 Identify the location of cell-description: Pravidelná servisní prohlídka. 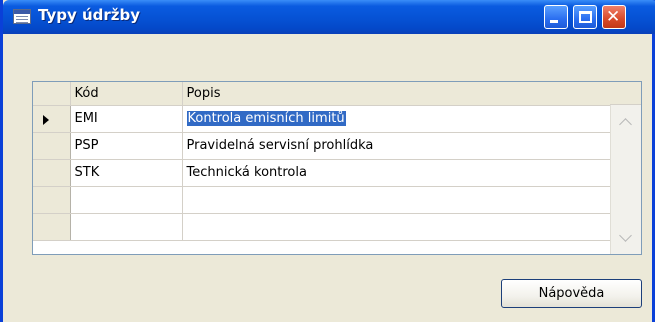
(396, 146).